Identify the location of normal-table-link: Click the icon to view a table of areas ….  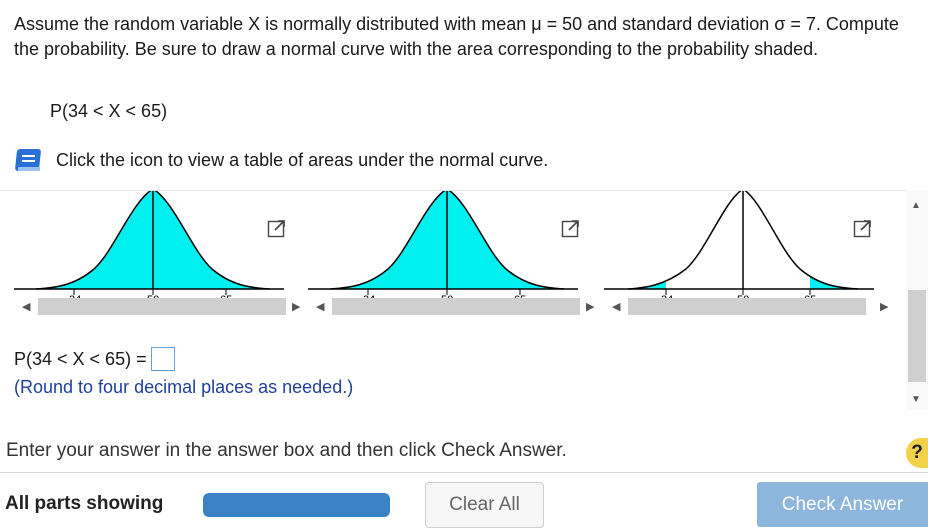
(281, 160).